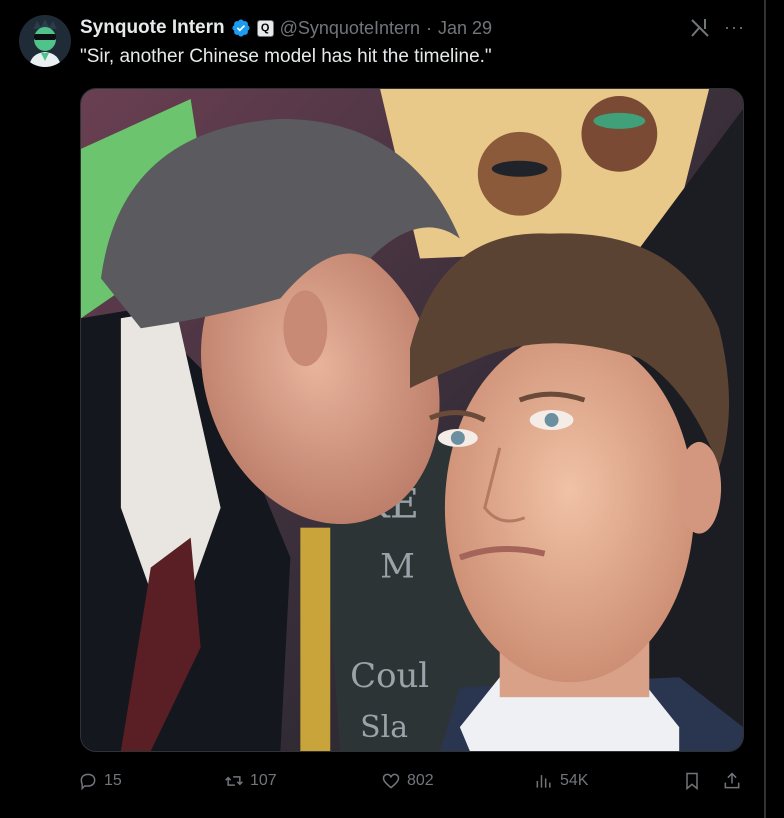 The height and width of the screenshot is (818, 784). I want to click on views-button: 54K, so click(561, 781).